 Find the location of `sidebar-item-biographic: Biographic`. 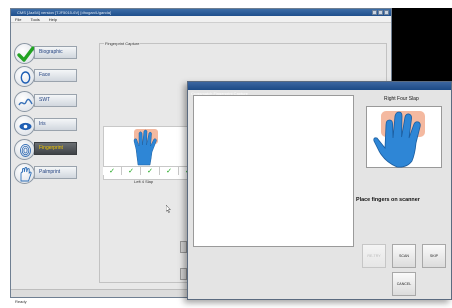

sidebar-item-biographic: Biographic is located at coordinates (46, 53).